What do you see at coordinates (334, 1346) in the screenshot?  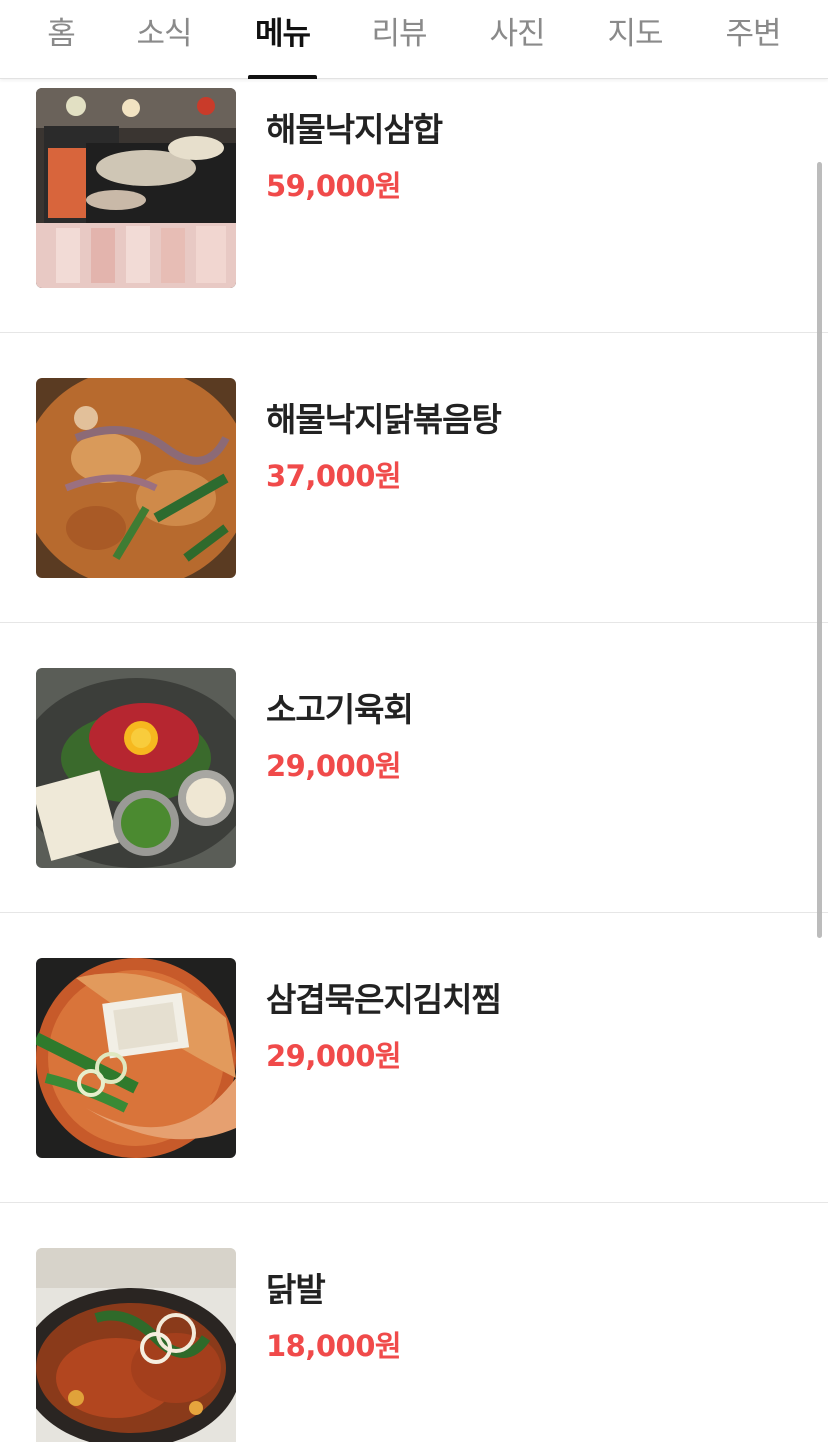 I see `menu-price: 18,000원` at bounding box center [334, 1346].